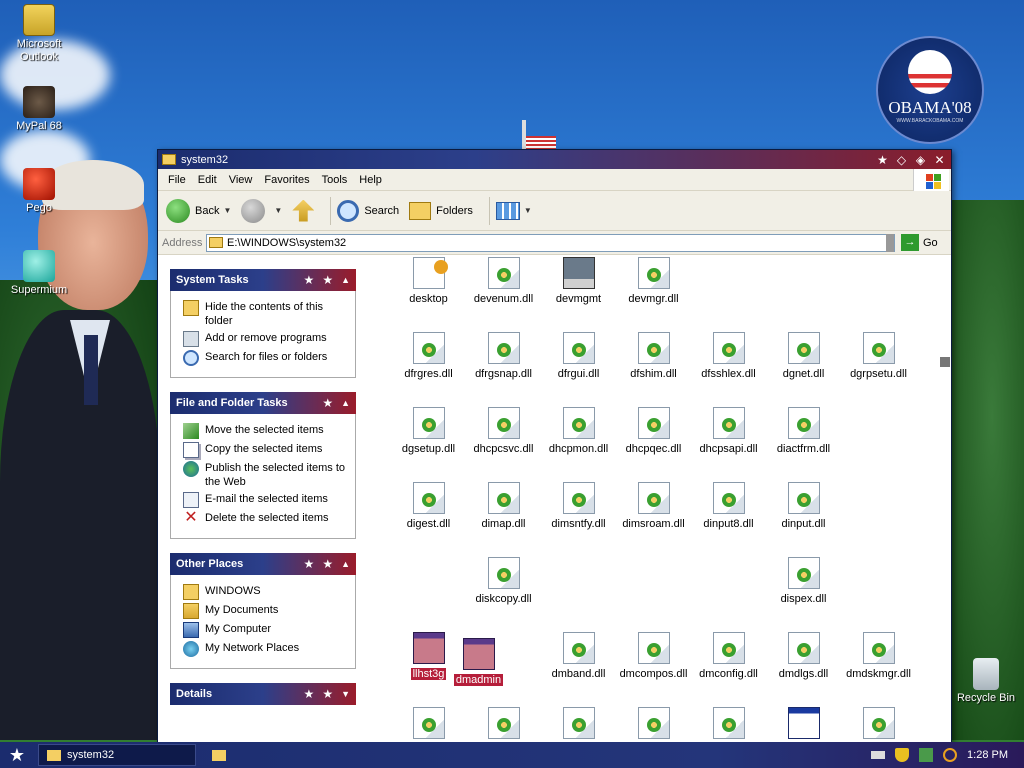 This screenshot has height=768, width=1024. I want to click on task-search-files: Search for files or folders, so click(265, 358).